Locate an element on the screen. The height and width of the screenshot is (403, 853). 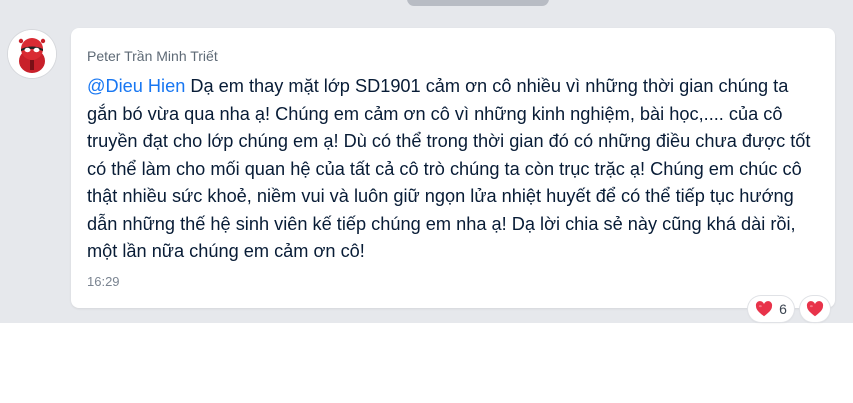
sender-name: Peter Trần Minh Triết is located at coordinates (152, 56).